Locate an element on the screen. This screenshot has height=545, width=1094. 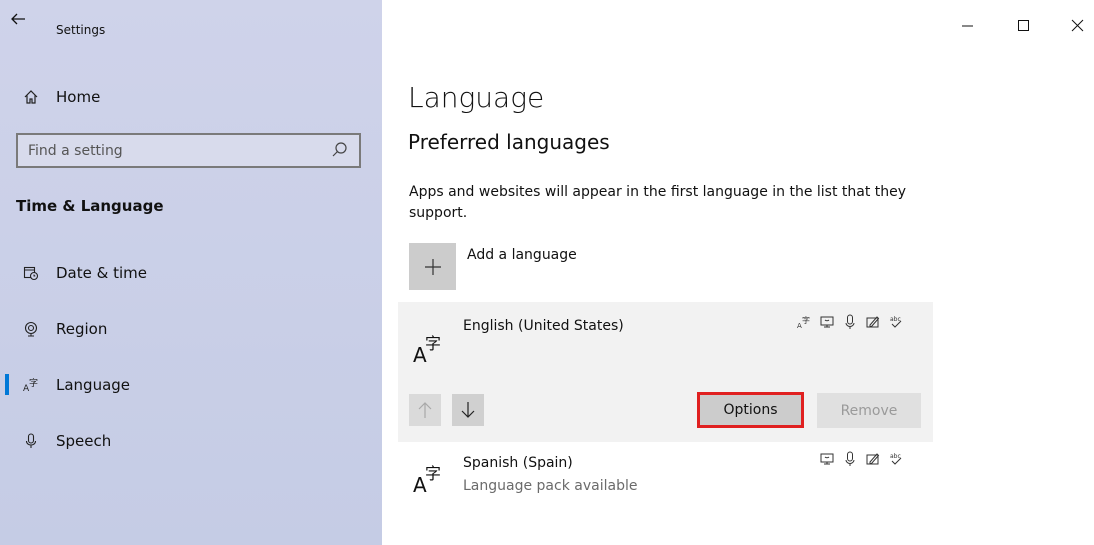
sidebar-item-label: Home is located at coordinates (78, 97).